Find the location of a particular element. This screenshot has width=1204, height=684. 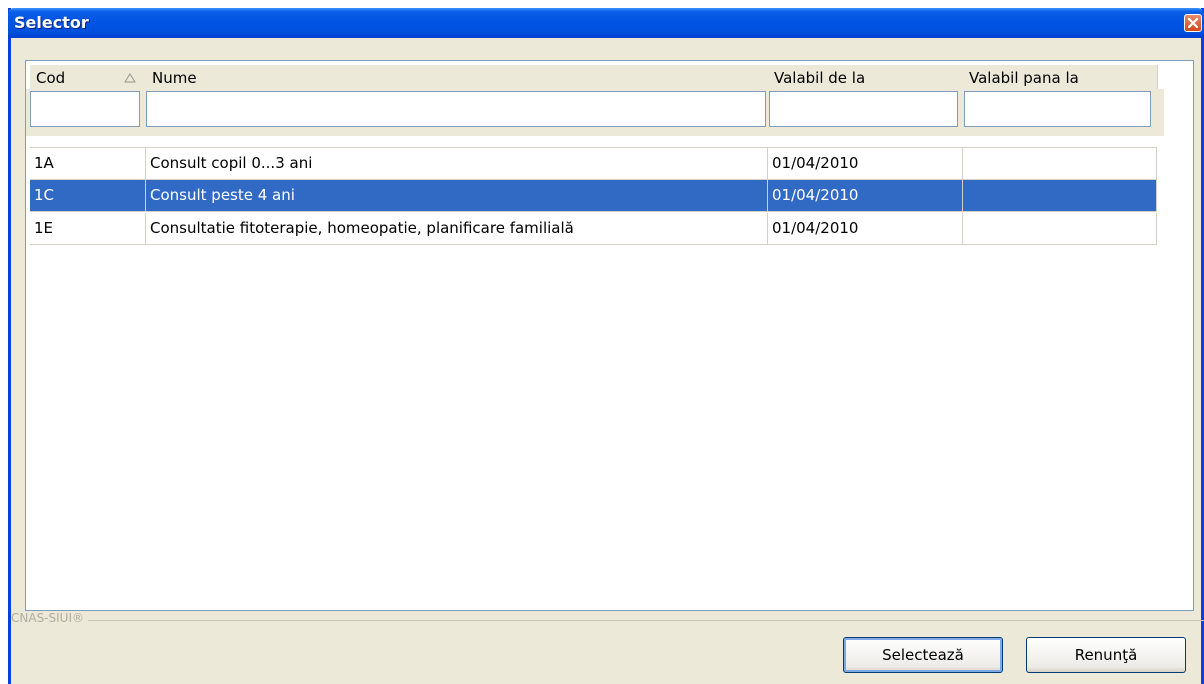

column-header-cod: Cod is located at coordinates (88, 77).